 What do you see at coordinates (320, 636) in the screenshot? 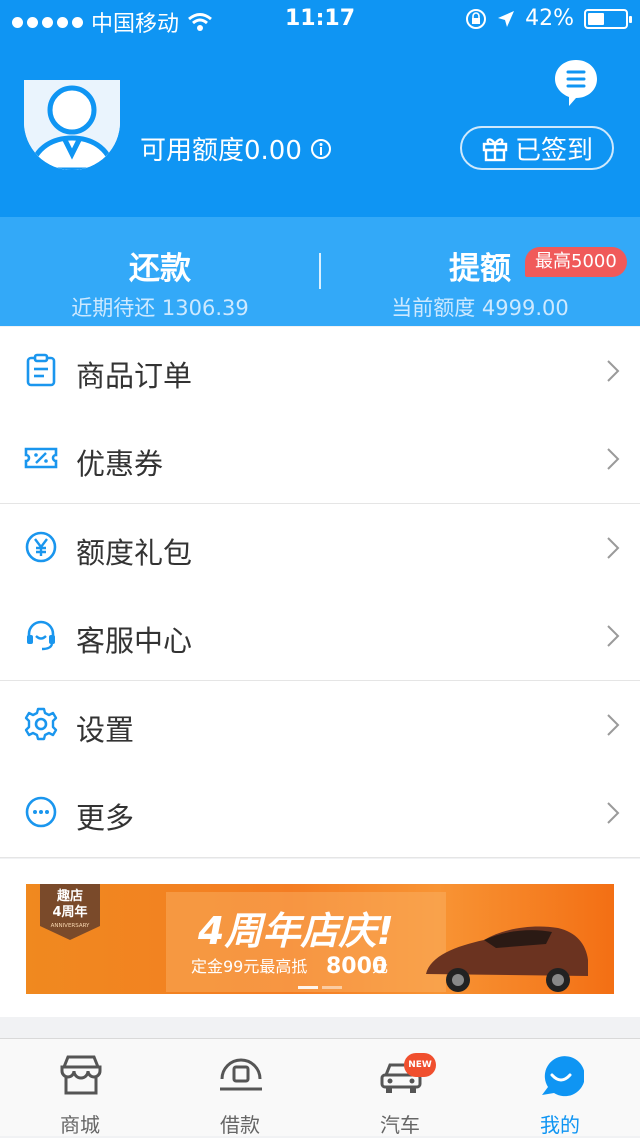
I see `menu-item-customer-service: 客服中心` at bounding box center [320, 636].